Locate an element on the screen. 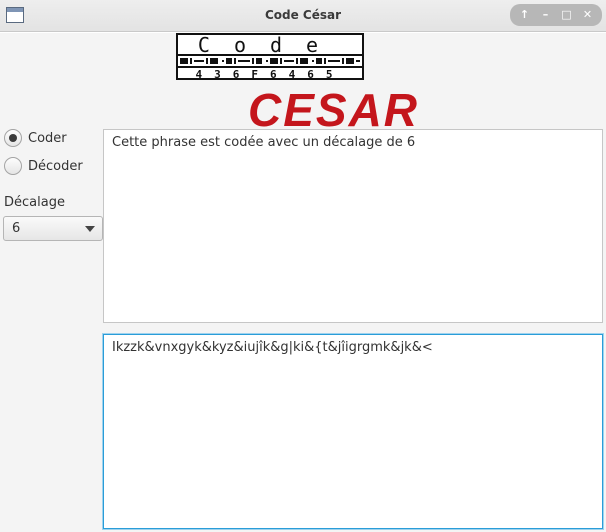  shift-label: Décalage is located at coordinates (34, 202).